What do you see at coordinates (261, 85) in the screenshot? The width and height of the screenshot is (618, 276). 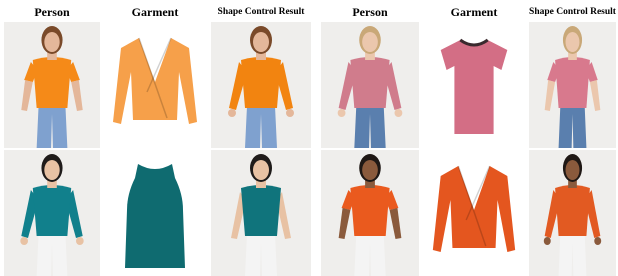 I see `result-orange-wrap-image` at bounding box center [261, 85].